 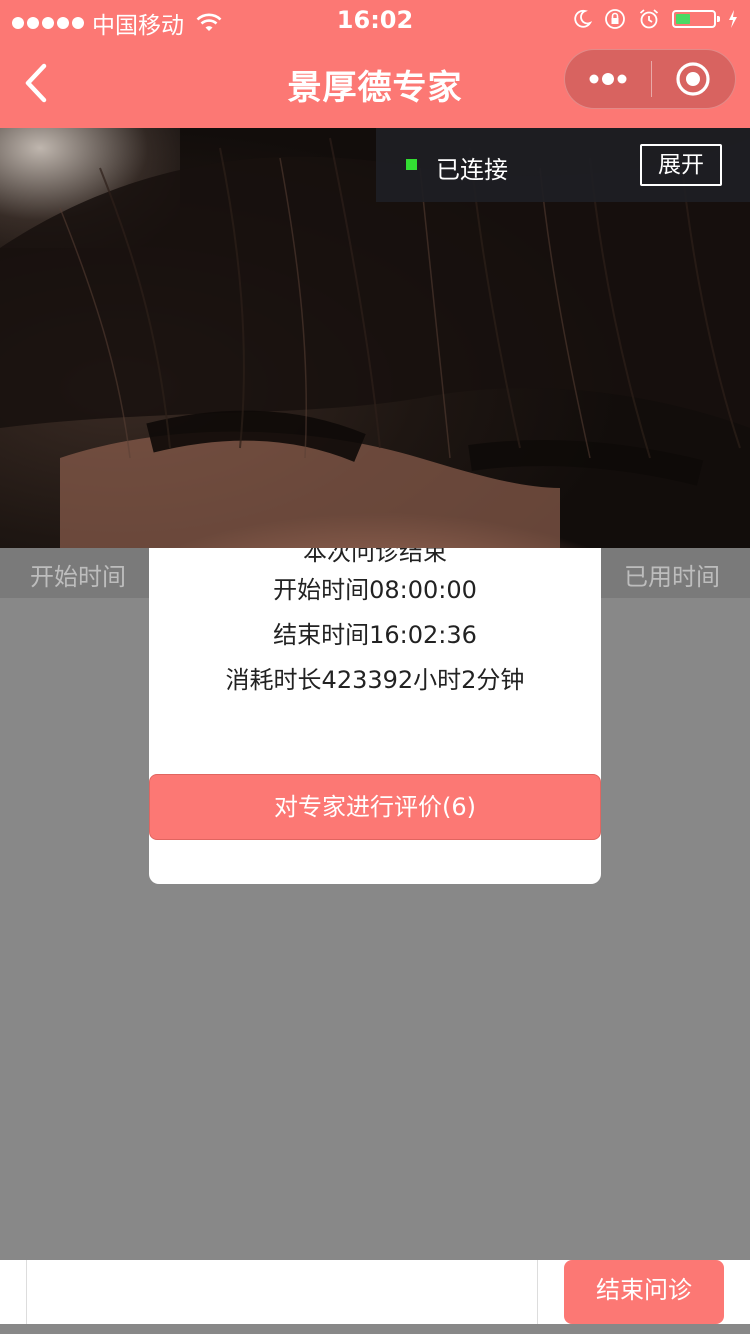 I want to click on status-right, so click(x=655, y=19).